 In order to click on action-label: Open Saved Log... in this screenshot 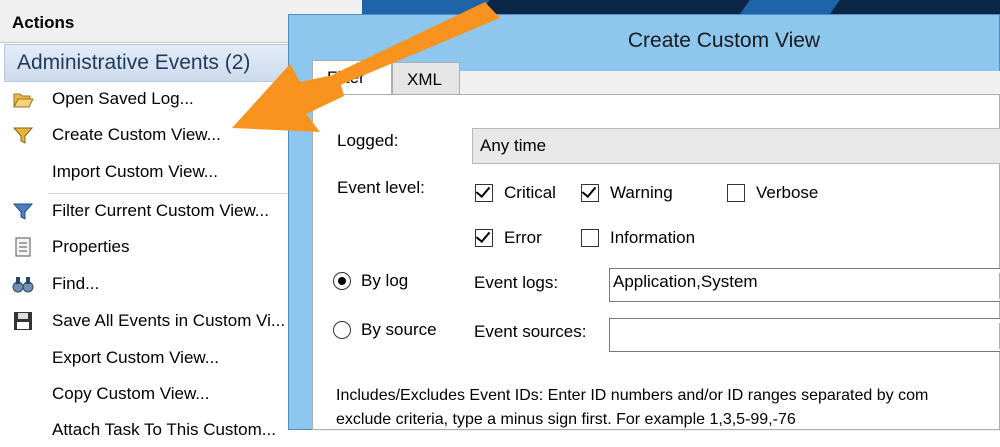, I will do `click(123, 98)`.